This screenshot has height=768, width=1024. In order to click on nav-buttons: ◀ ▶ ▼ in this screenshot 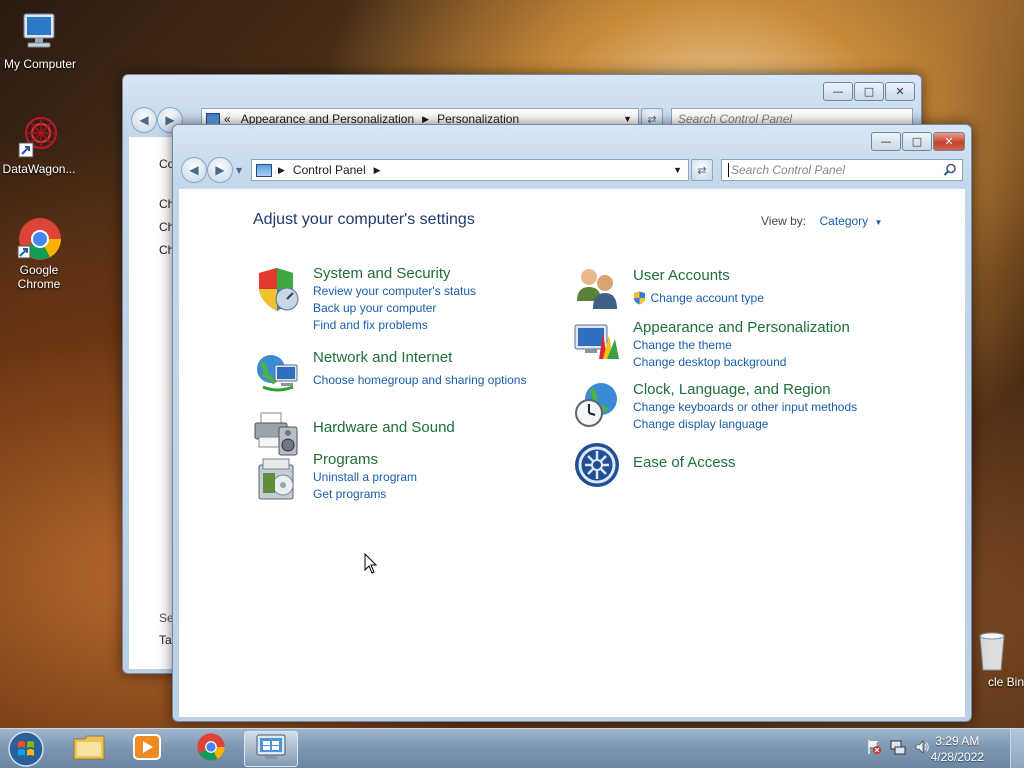, I will do `click(211, 170)`.